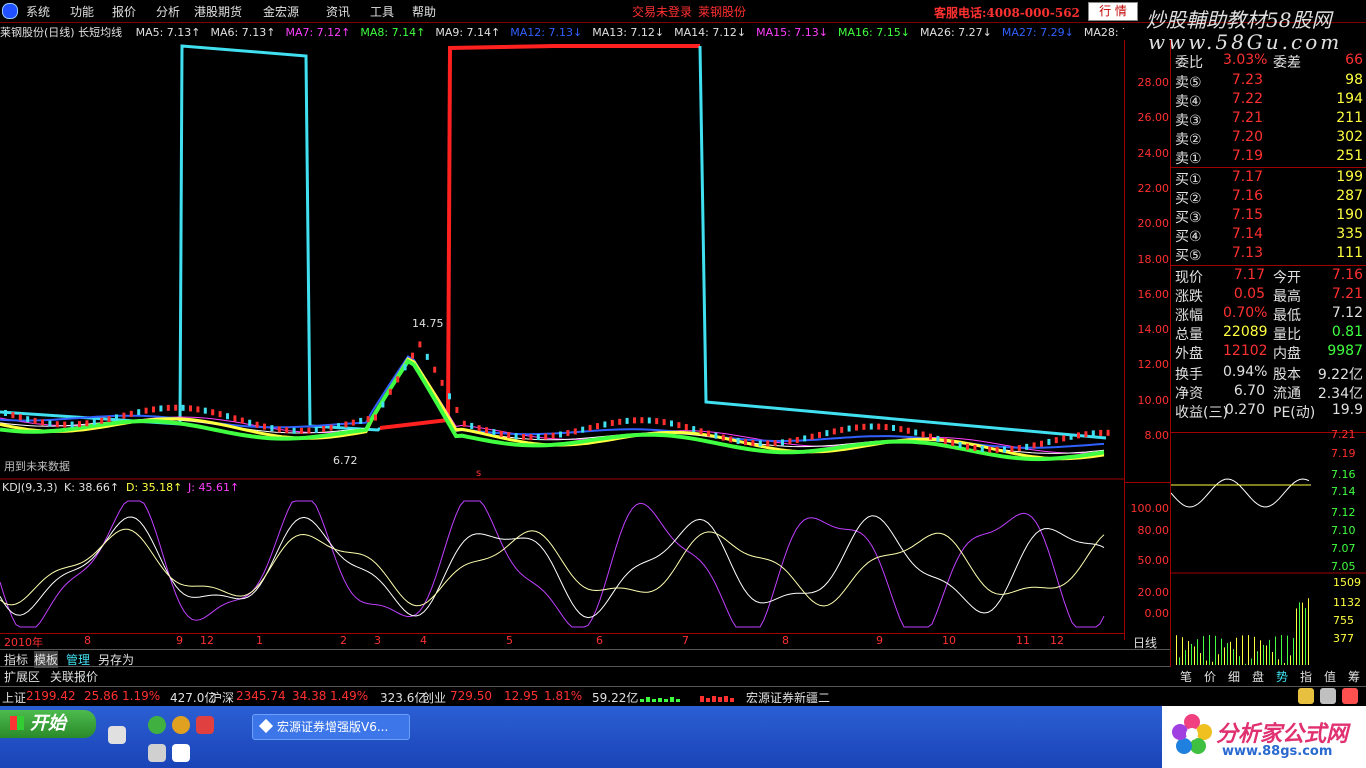 The height and width of the screenshot is (768, 1366). What do you see at coordinates (181, 753) in the screenshot?
I see `quicklaunch-help-icon` at bounding box center [181, 753].